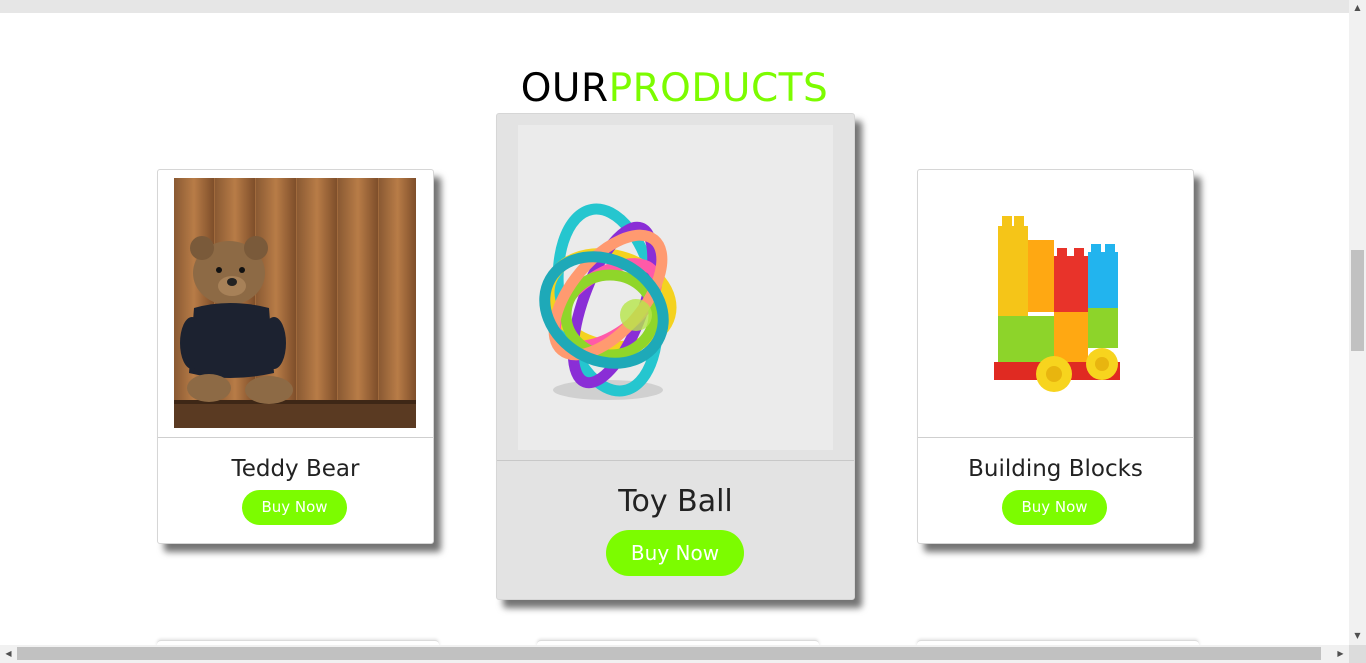 The height and width of the screenshot is (663, 1366). What do you see at coordinates (8, 654) in the screenshot?
I see `scroll-left-arrow-icon: ◀` at bounding box center [8, 654].